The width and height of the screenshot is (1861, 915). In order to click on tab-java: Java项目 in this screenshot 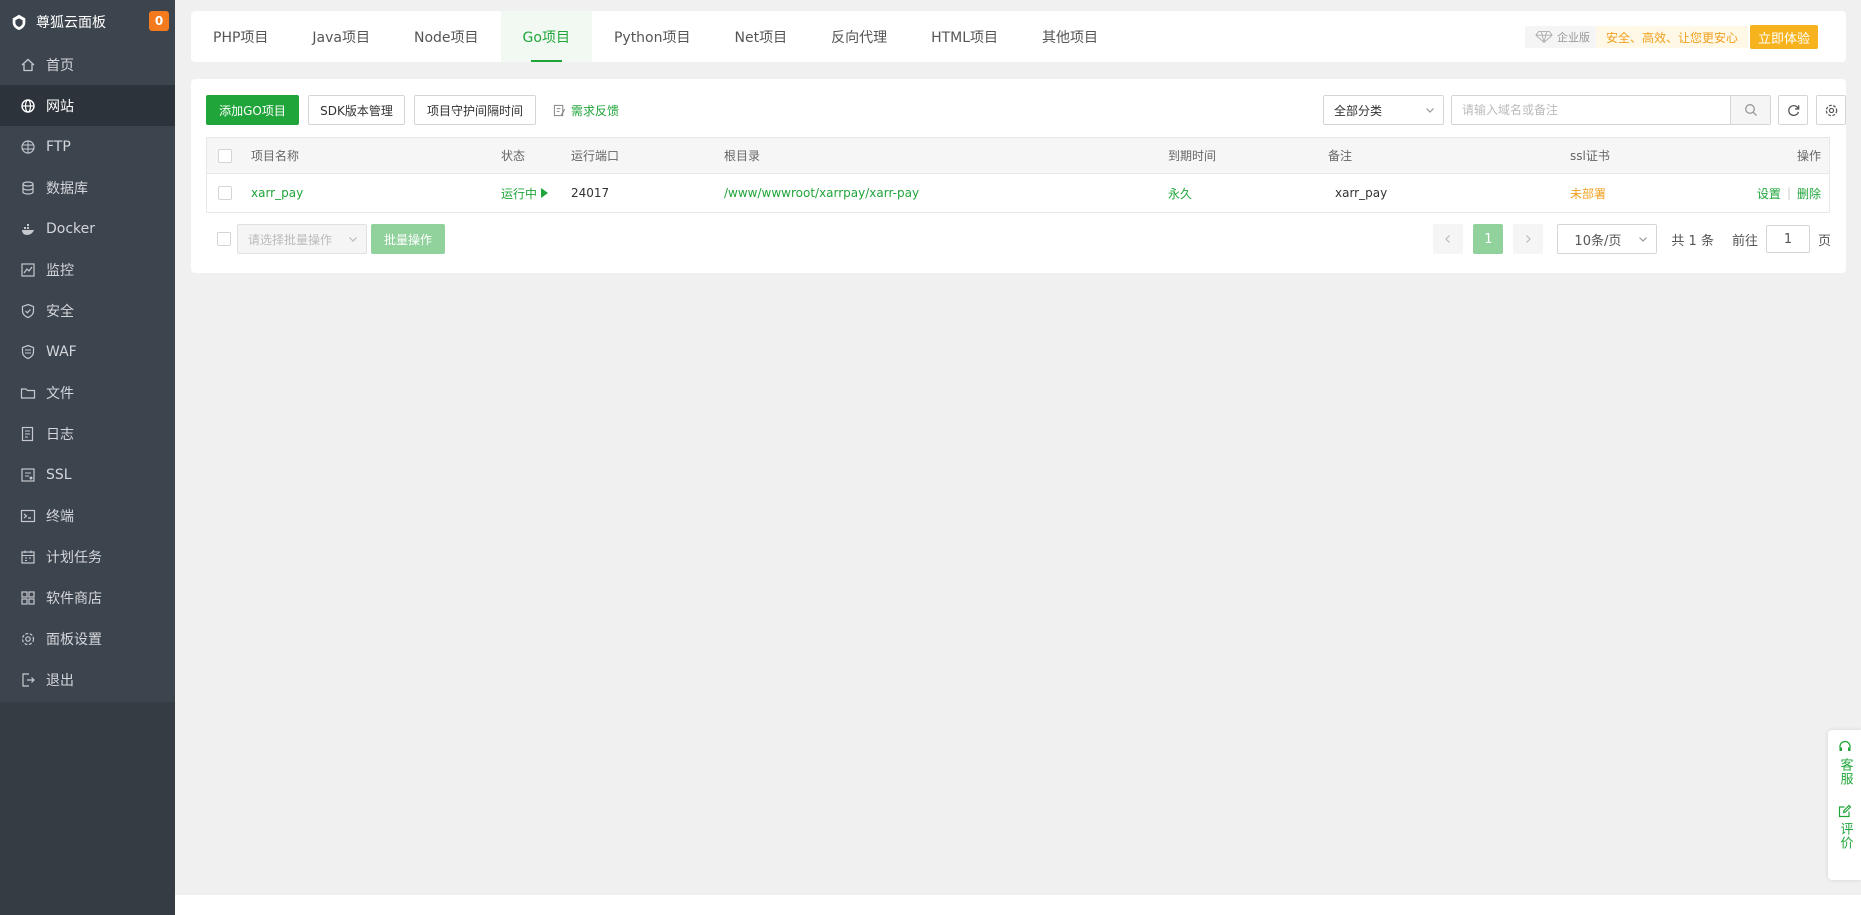, I will do `click(341, 36)`.